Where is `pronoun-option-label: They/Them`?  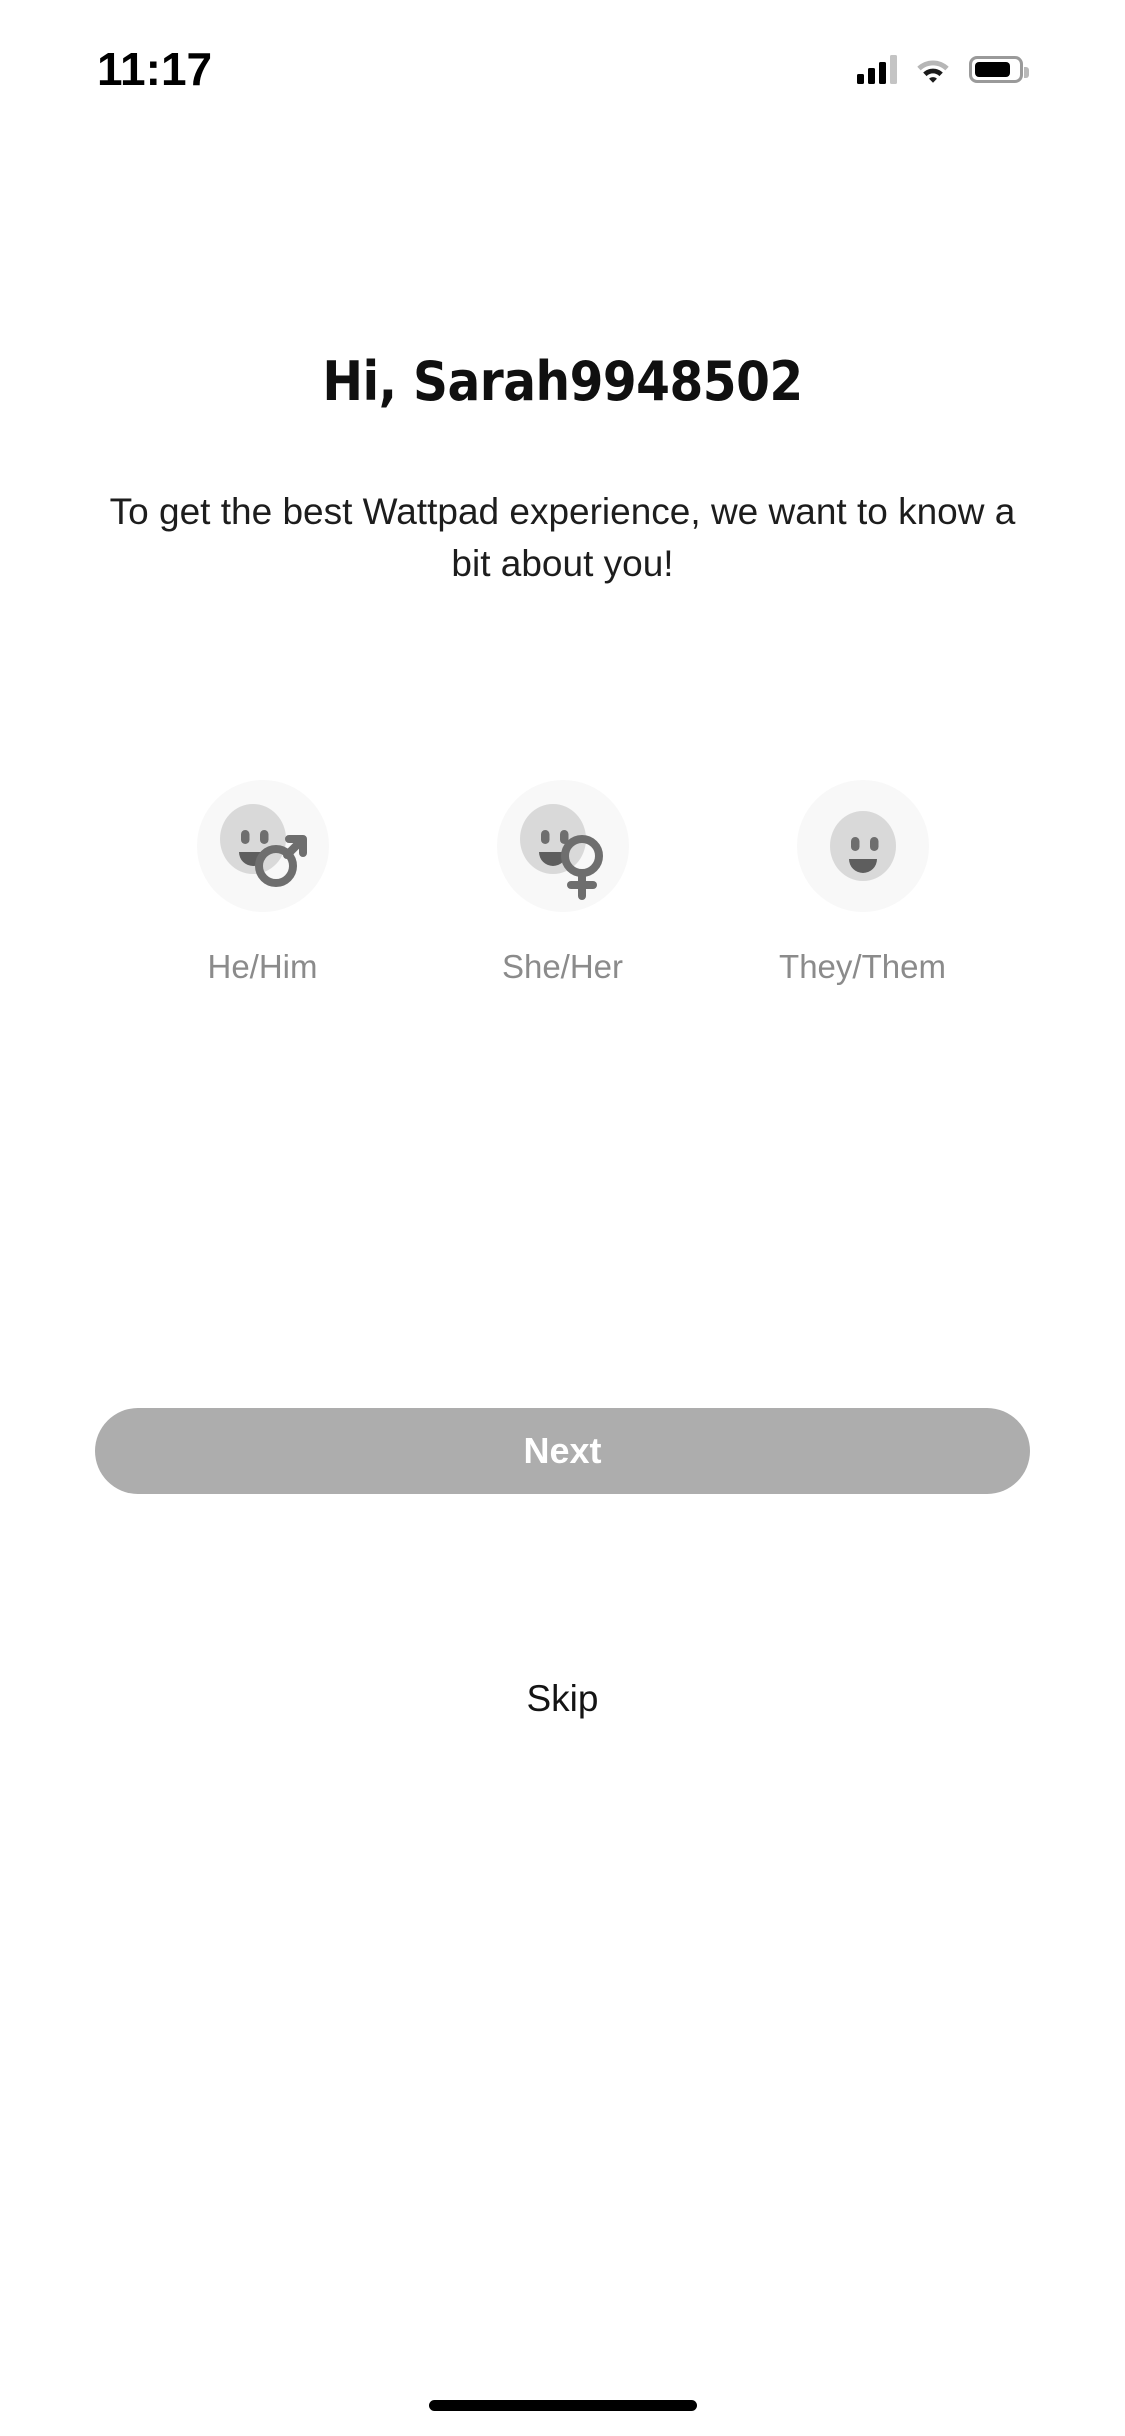 pronoun-option-label: They/Them is located at coordinates (862, 966).